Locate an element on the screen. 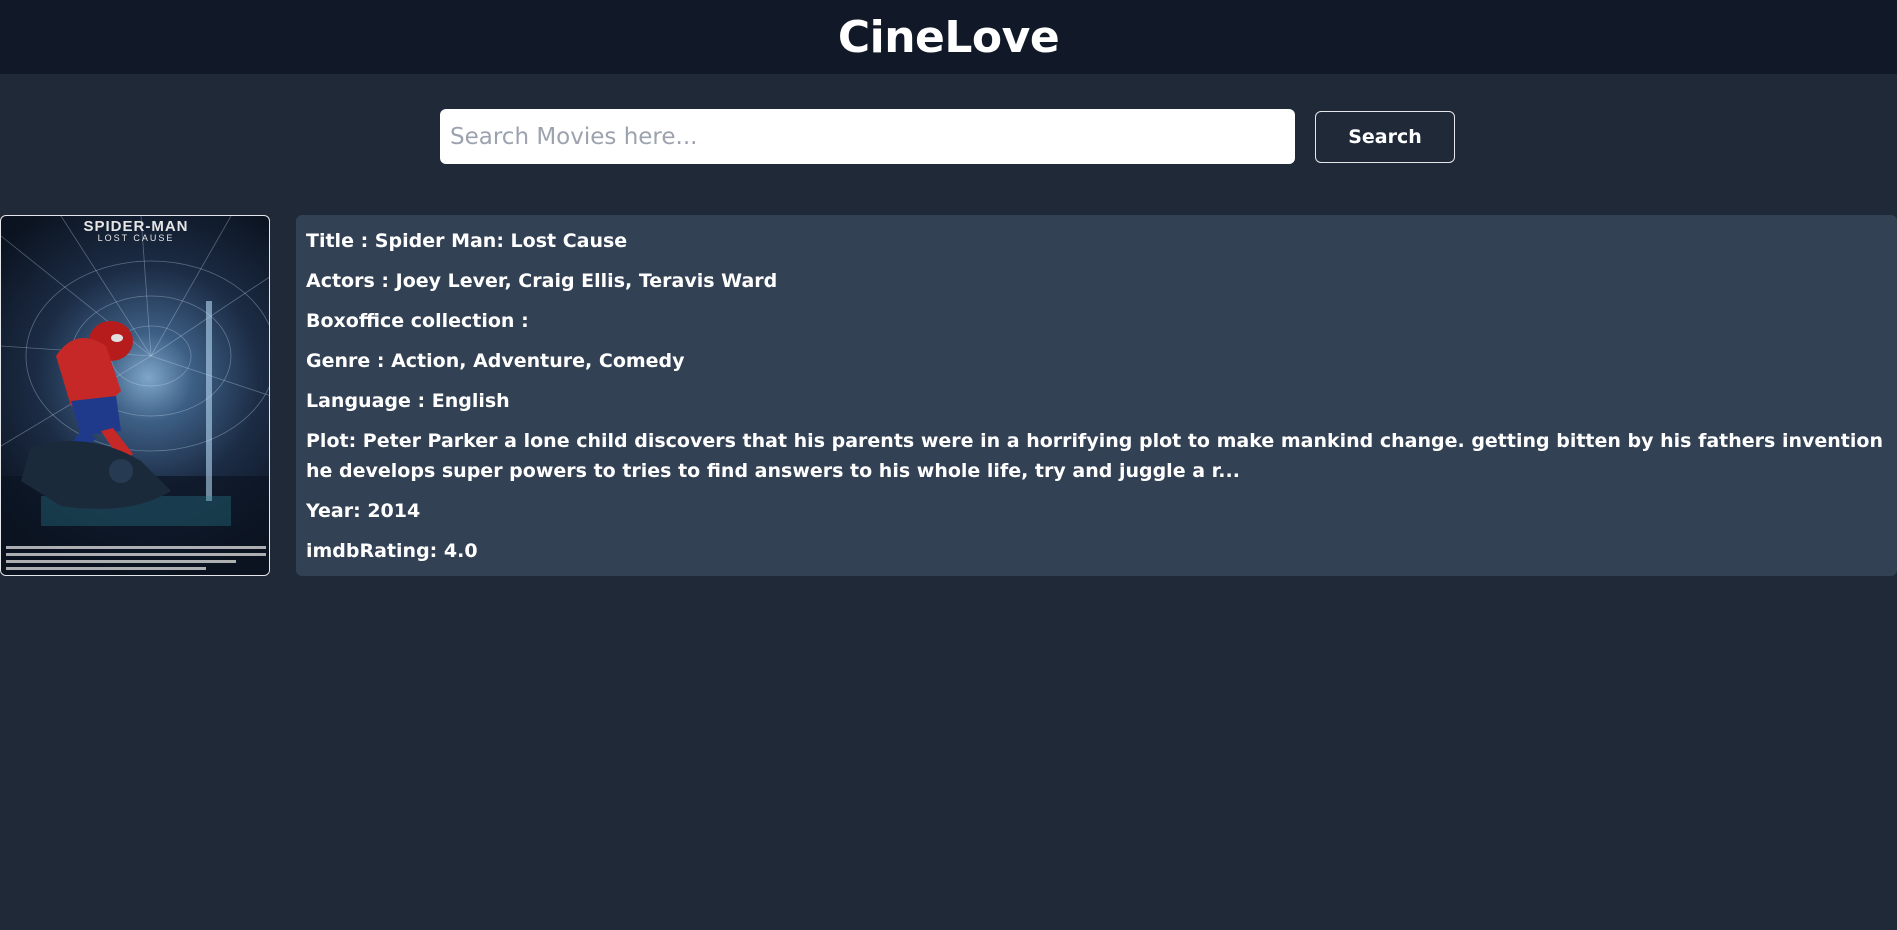 Image resolution: width=1897 pixels, height=930 pixels. movie-rating-row: imdbRating: 4.0 is located at coordinates (1096, 551).